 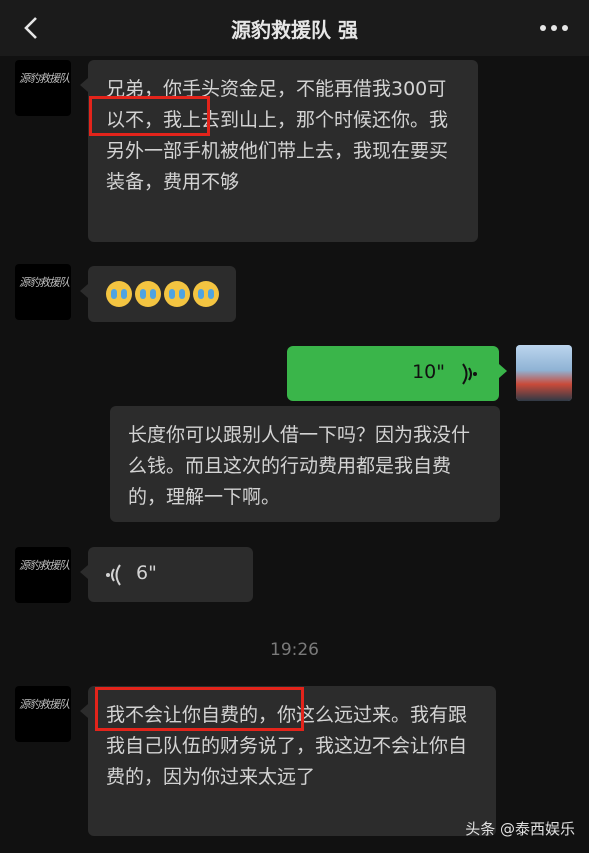 I want to click on crying-face-emojis, so click(x=164, y=294).